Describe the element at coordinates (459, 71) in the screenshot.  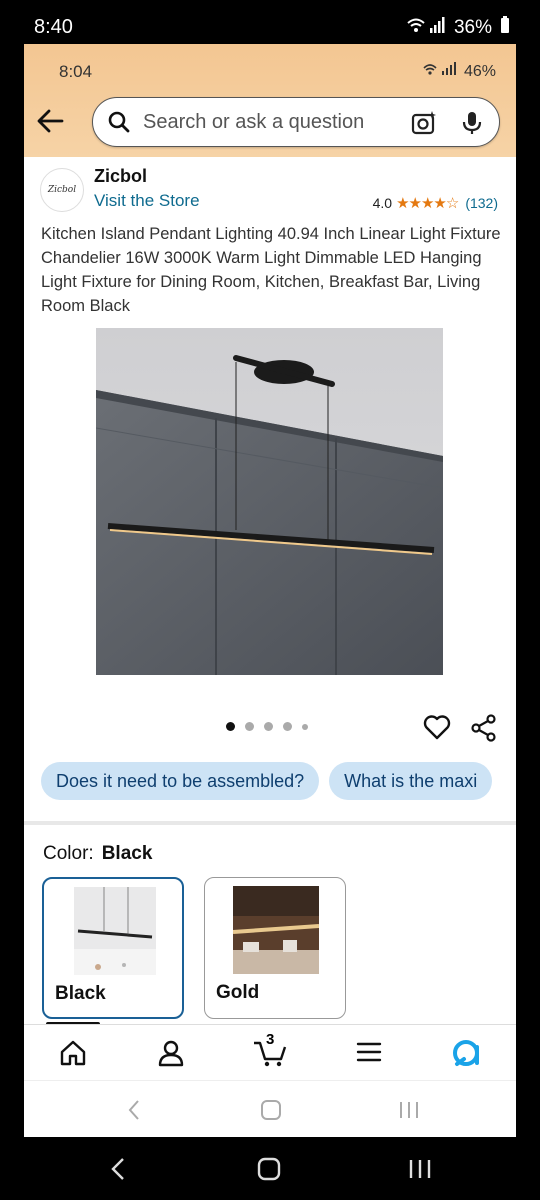
I see `inner-status-icons: 46%` at that location.